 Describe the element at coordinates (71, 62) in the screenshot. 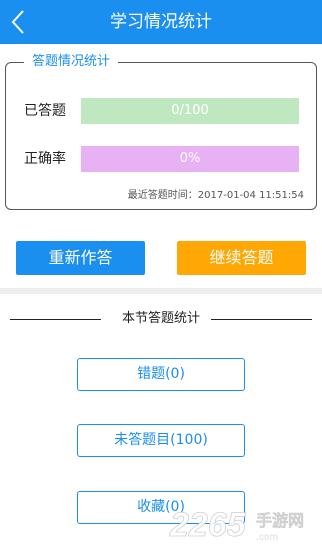

I see `stats-panel-title: 答题情况统计` at that location.